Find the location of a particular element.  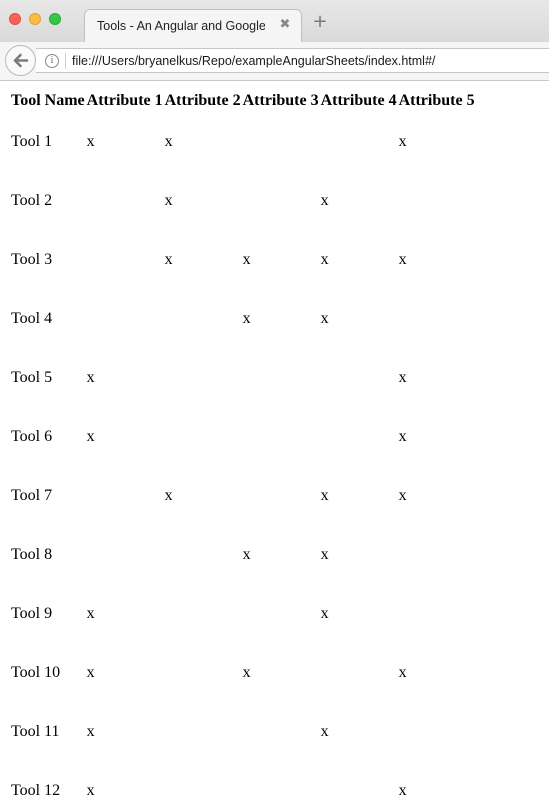

tool-name-cell: Tool 3 is located at coordinates (32, 259).